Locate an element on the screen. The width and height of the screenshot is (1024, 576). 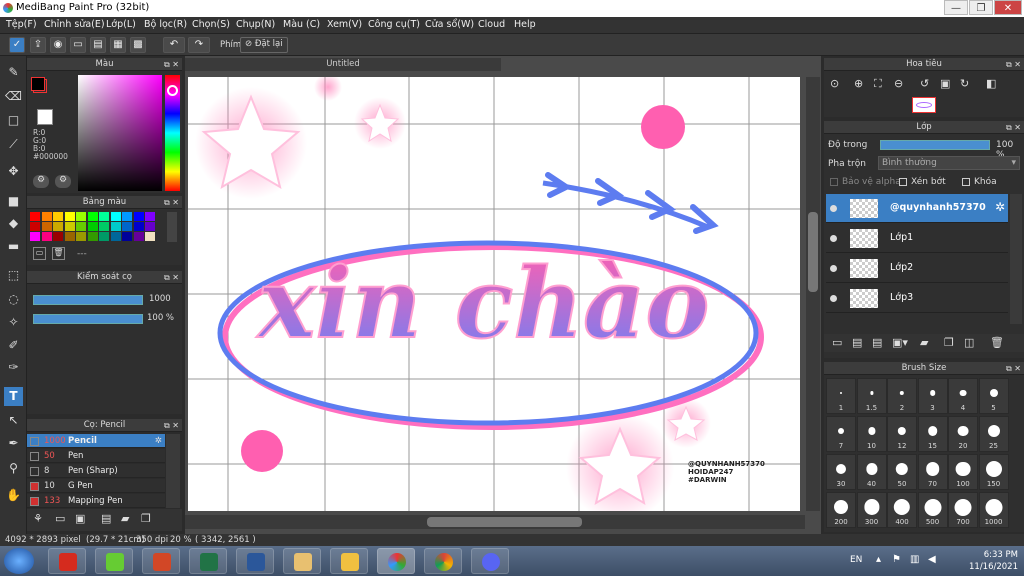
brush-size-cell: 25 is located at coordinates (993, 434).